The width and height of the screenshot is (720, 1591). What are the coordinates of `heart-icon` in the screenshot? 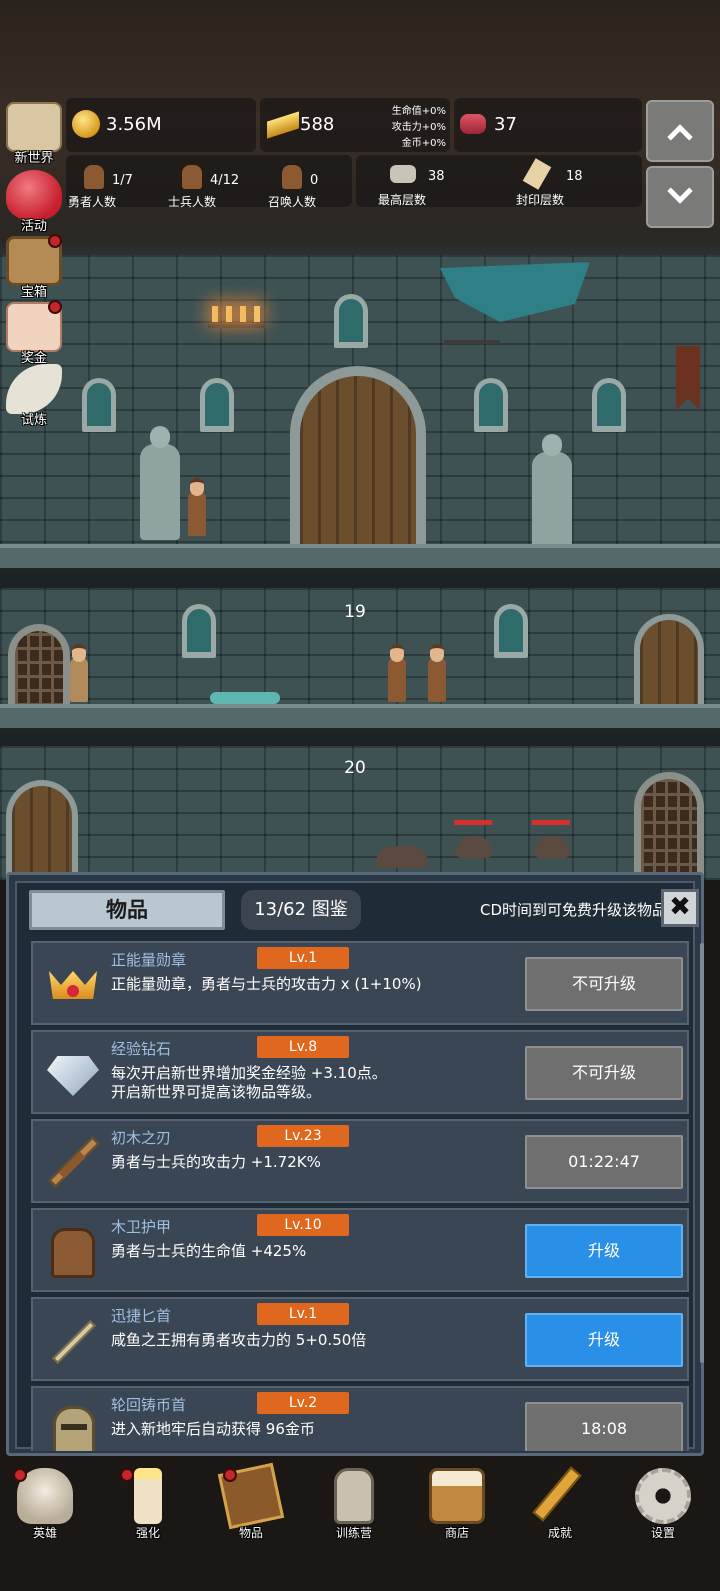 It's located at (34, 195).